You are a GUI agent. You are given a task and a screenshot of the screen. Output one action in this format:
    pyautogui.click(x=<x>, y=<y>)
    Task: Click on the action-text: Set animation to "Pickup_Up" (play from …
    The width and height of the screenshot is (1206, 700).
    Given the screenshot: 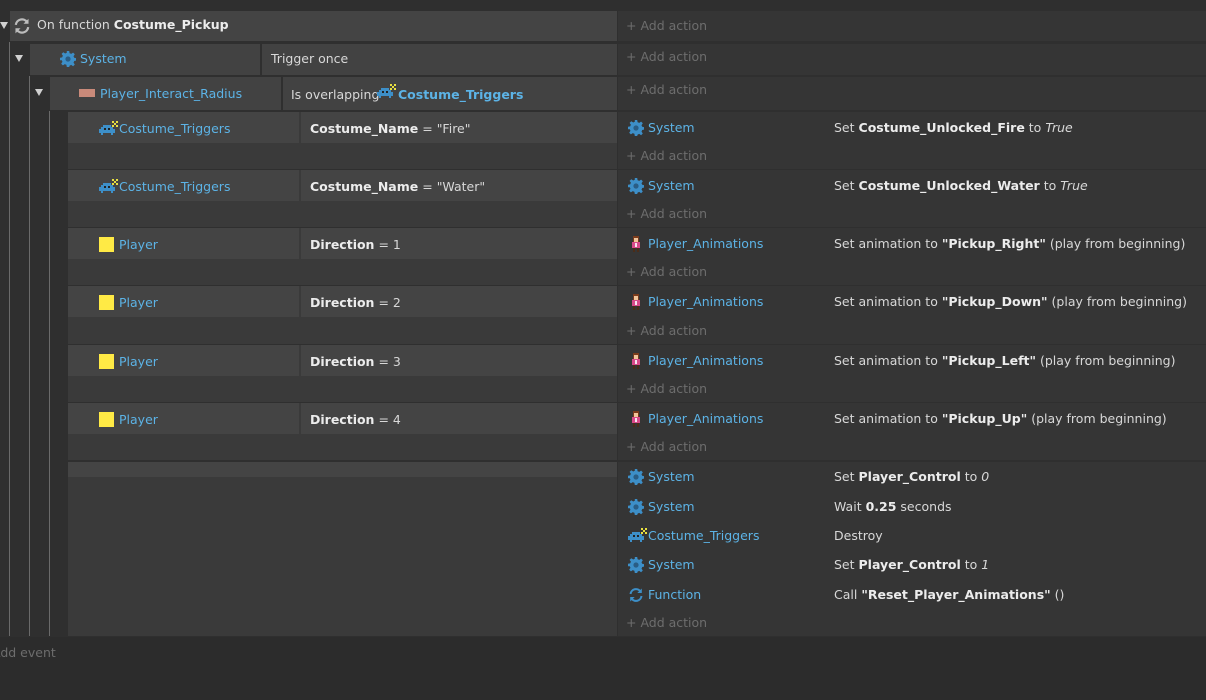 What is the action you would take?
    pyautogui.click(x=1000, y=419)
    